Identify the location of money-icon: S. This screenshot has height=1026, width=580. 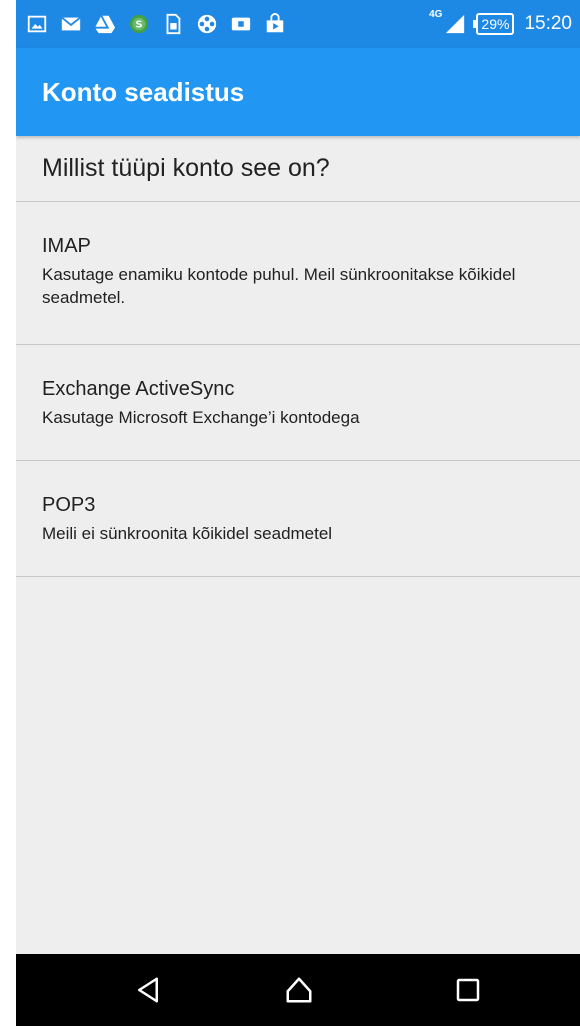
(139, 24).